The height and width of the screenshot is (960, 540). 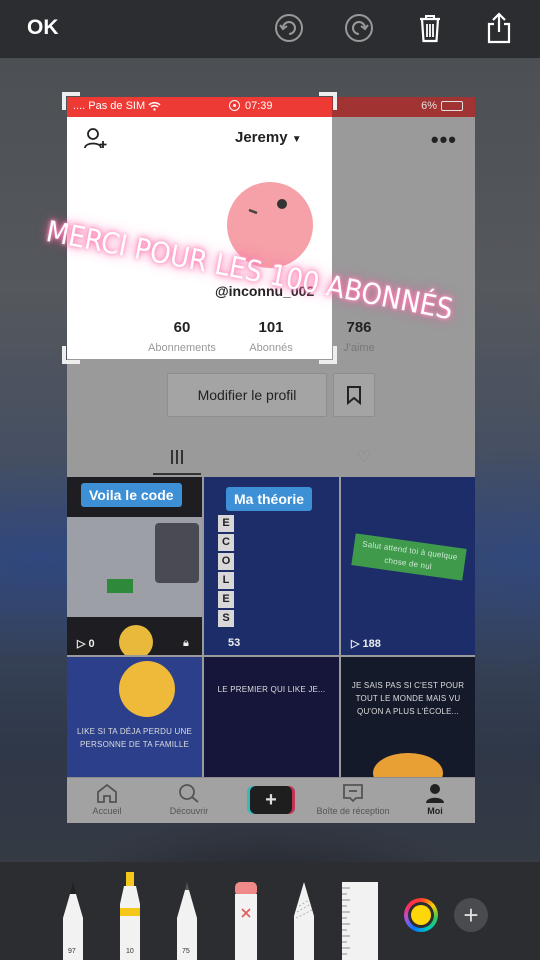 I want to click on stat-value: 101, so click(x=271, y=327).